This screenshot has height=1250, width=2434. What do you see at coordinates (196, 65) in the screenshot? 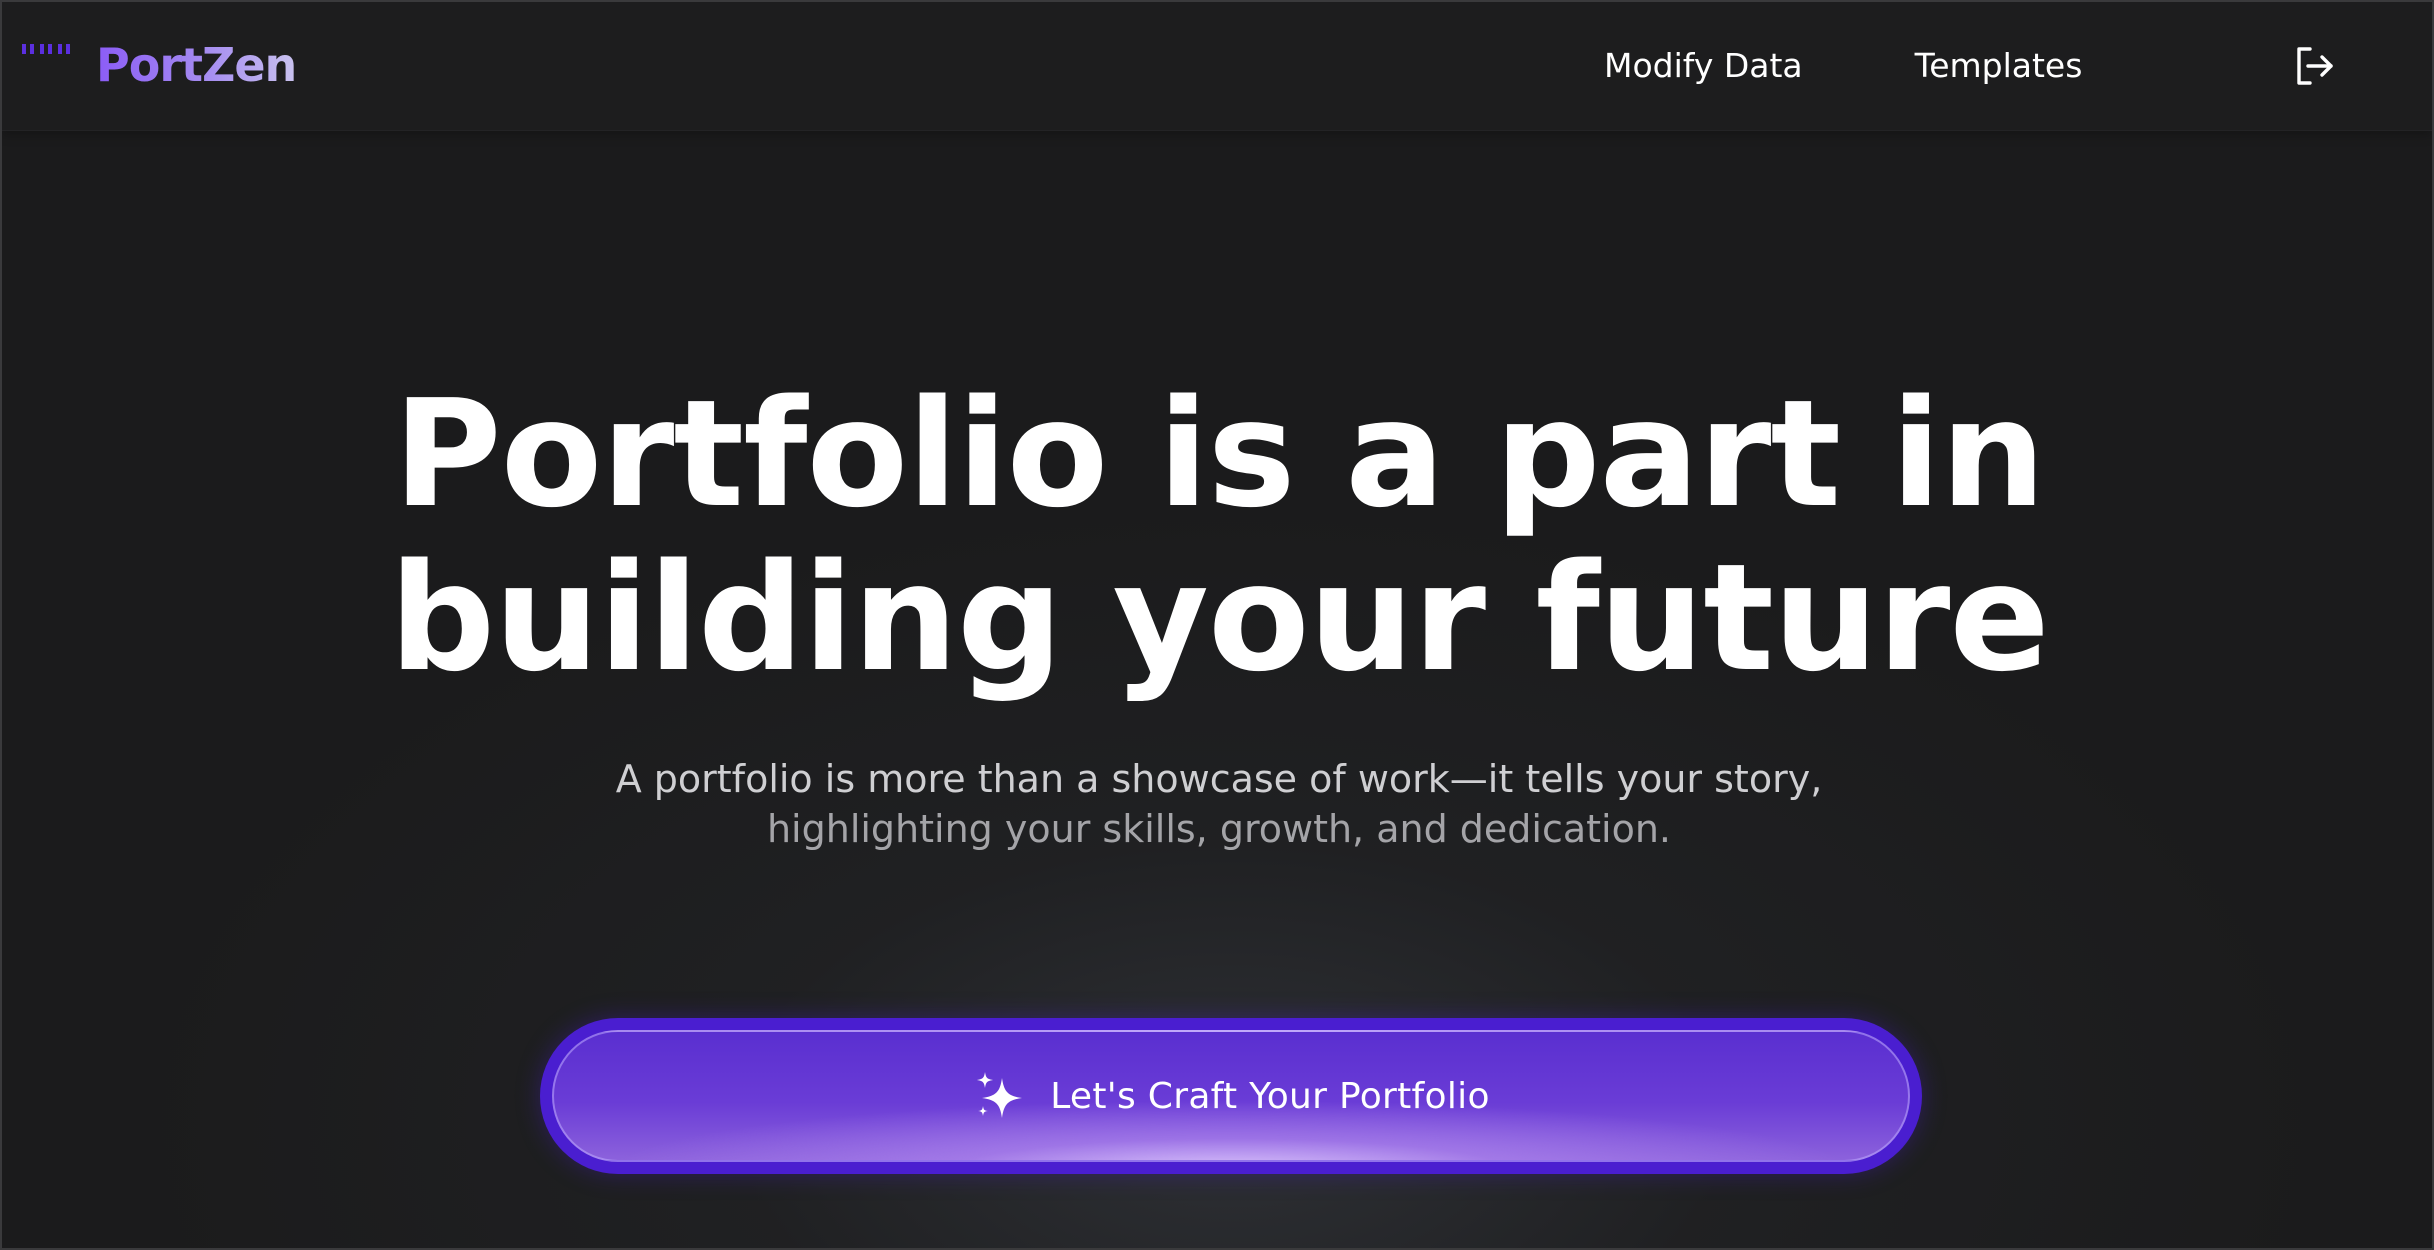
I see `brand-name: PortZen` at bounding box center [196, 65].